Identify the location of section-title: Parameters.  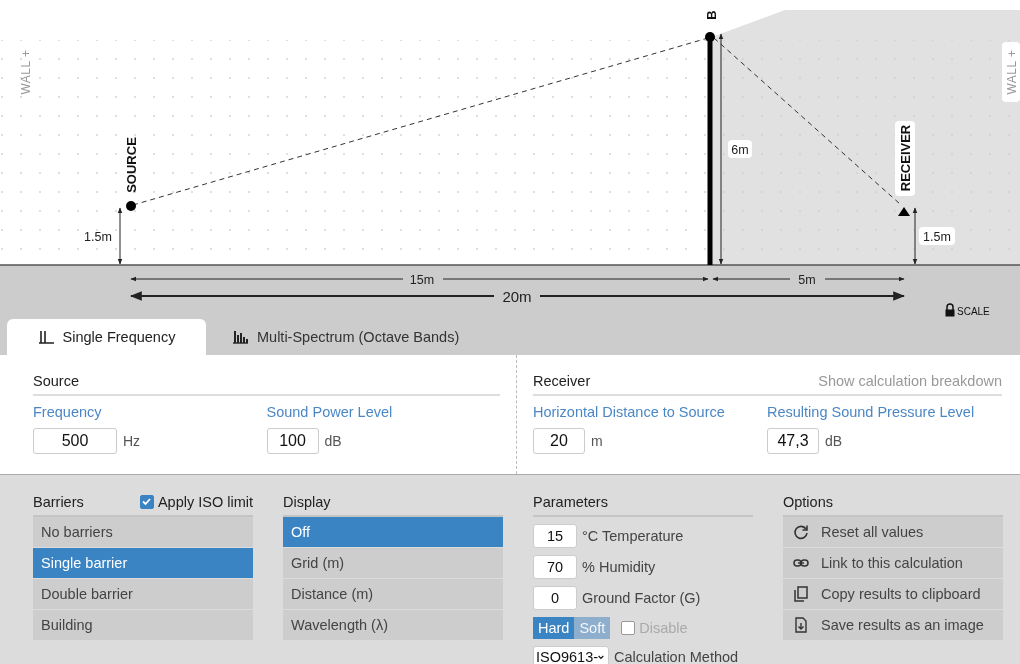
(570, 501).